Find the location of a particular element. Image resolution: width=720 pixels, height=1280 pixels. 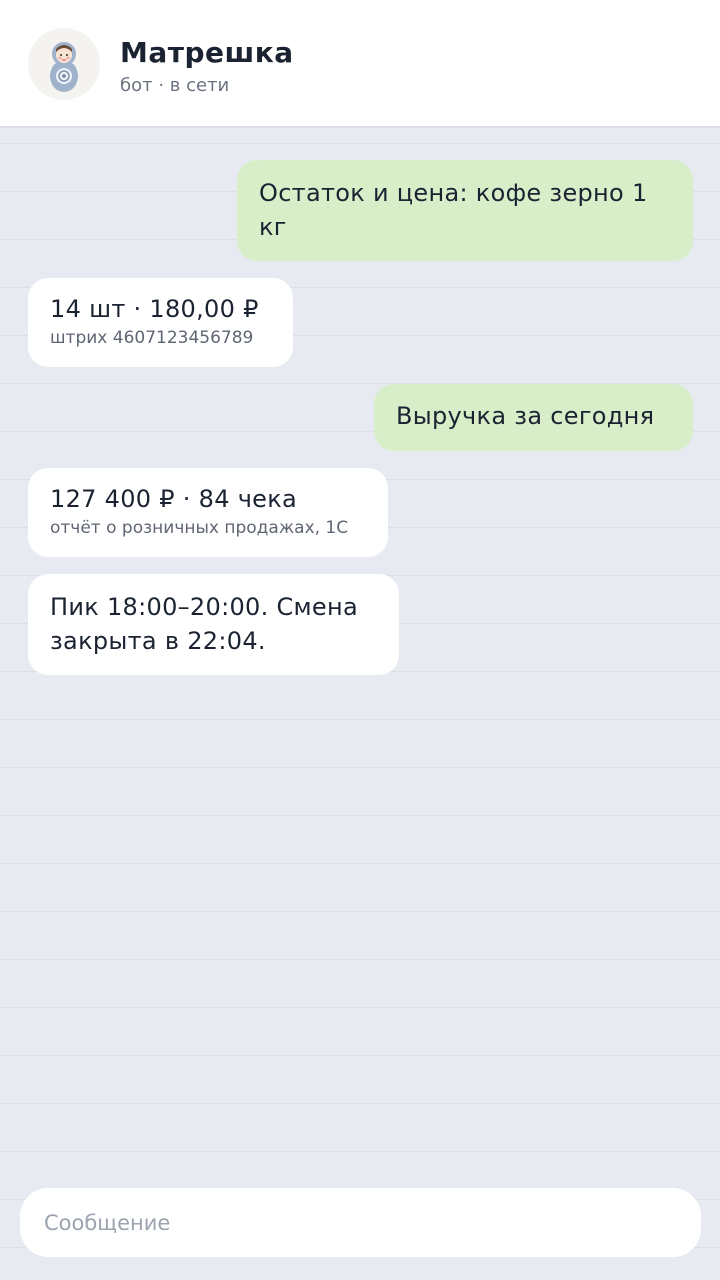

message-text: Выручка за сегодня is located at coordinates (525, 416).